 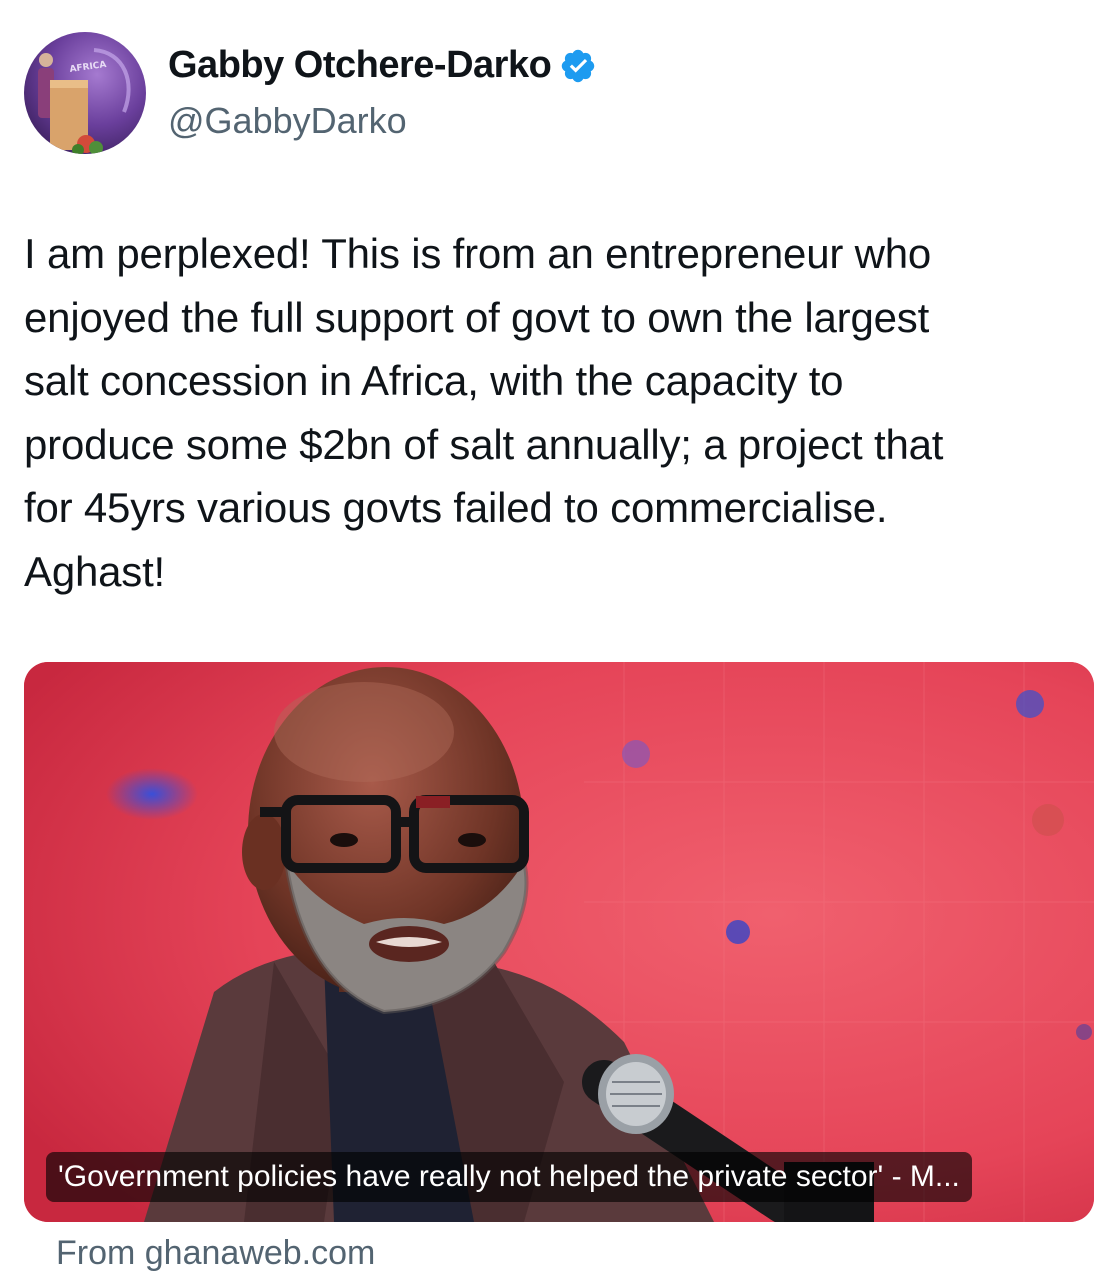 I want to click on avatar-photo-icon: AFRICA, so click(x=85, y=93).